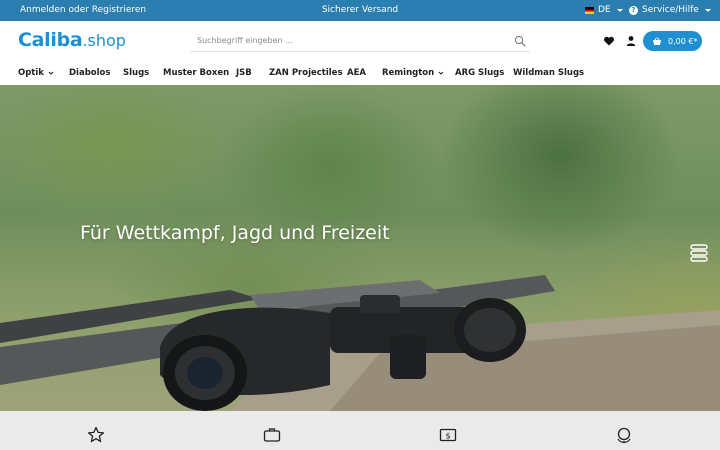 The width and height of the screenshot is (720, 450). Describe the element at coordinates (235, 233) in the screenshot. I see `hero-headline: Für Wettkampf, Jagd und Freizeit` at that location.